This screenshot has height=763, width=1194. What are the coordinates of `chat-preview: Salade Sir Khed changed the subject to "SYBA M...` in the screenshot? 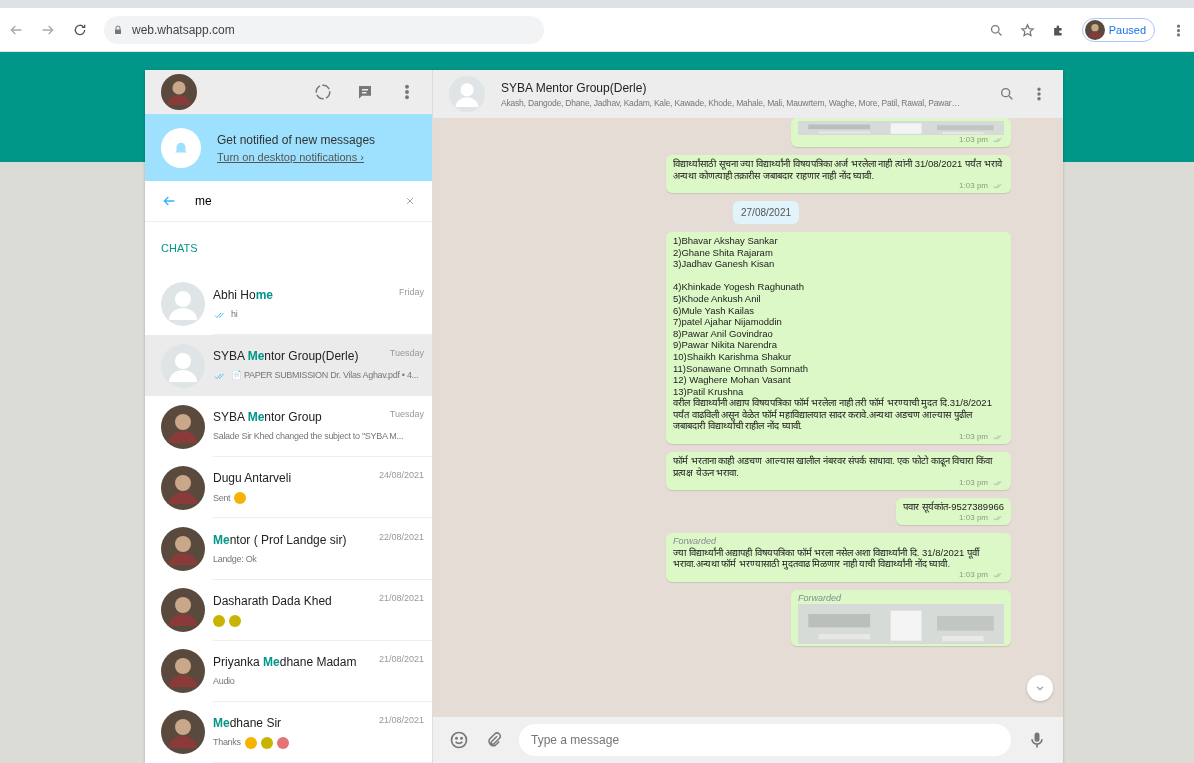 It's located at (308, 437).